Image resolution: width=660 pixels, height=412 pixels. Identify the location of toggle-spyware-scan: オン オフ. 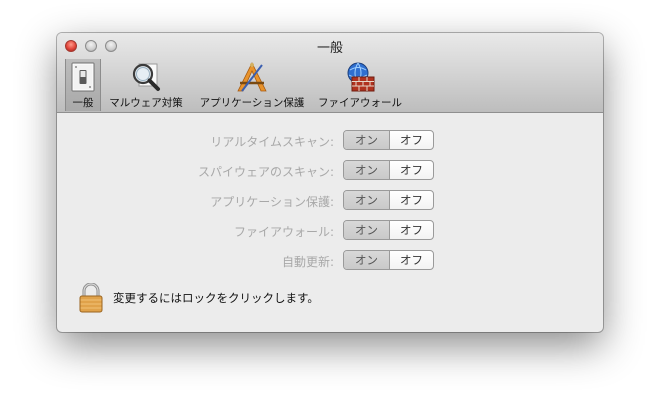
(388, 170).